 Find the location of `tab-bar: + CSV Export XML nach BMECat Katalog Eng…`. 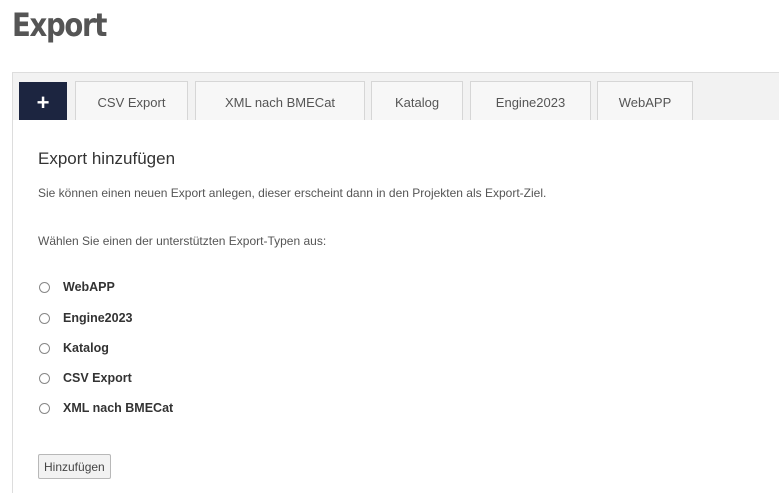

tab-bar: + CSV Export XML nach BMECat Katalog Eng… is located at coordinates (395, 97).